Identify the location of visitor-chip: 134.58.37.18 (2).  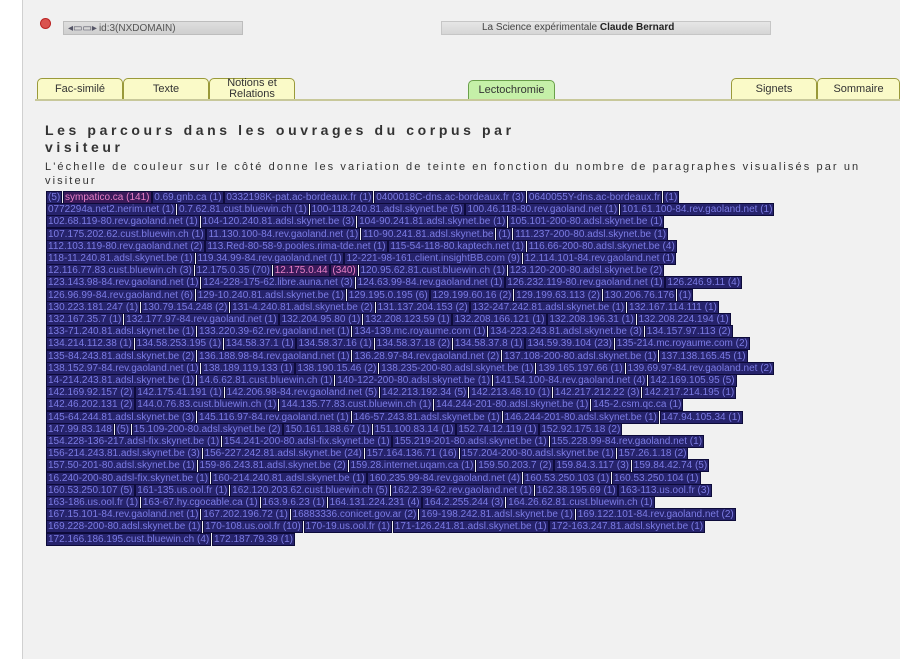
(413, 344).